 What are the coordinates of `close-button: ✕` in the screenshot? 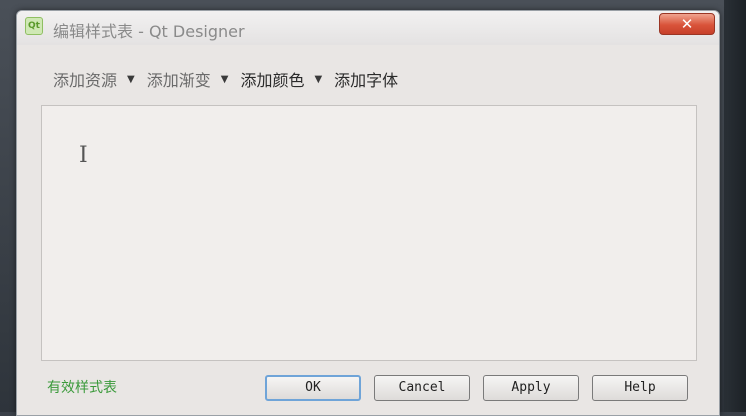 It's located at (687, 24).